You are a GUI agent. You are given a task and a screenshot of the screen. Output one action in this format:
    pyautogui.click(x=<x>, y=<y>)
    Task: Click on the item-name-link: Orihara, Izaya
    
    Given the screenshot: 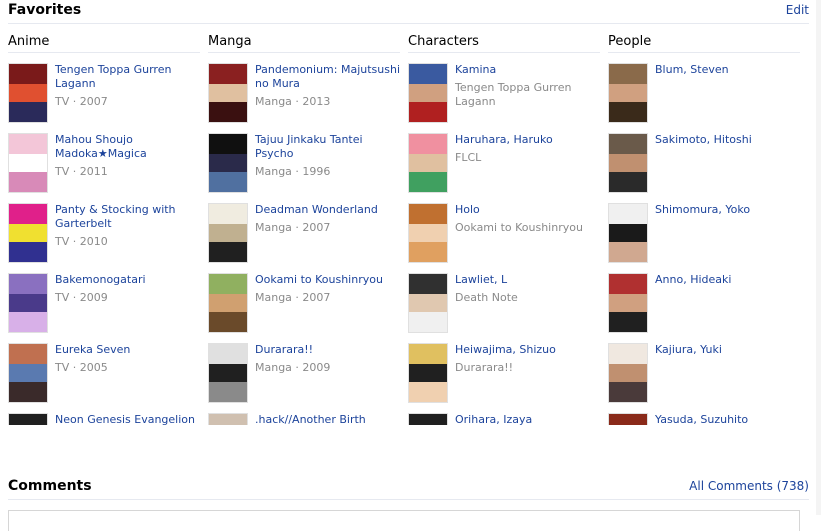 What is the action you would take?
    pyautogui.click(x=527, y=419)
    